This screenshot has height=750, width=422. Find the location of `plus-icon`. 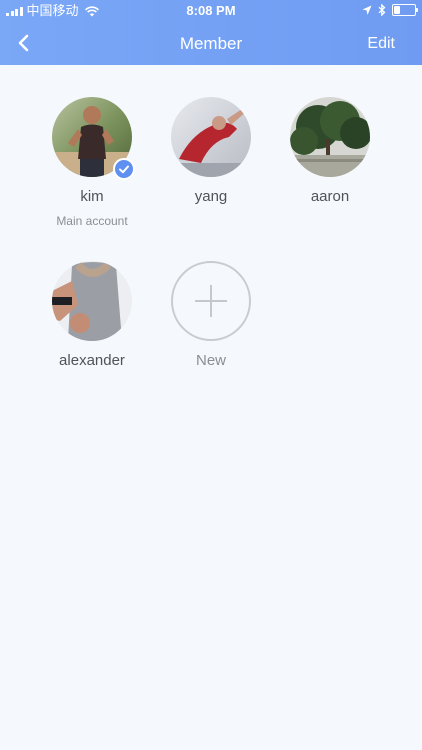

plus-icon is located at coordinates (211, 301).